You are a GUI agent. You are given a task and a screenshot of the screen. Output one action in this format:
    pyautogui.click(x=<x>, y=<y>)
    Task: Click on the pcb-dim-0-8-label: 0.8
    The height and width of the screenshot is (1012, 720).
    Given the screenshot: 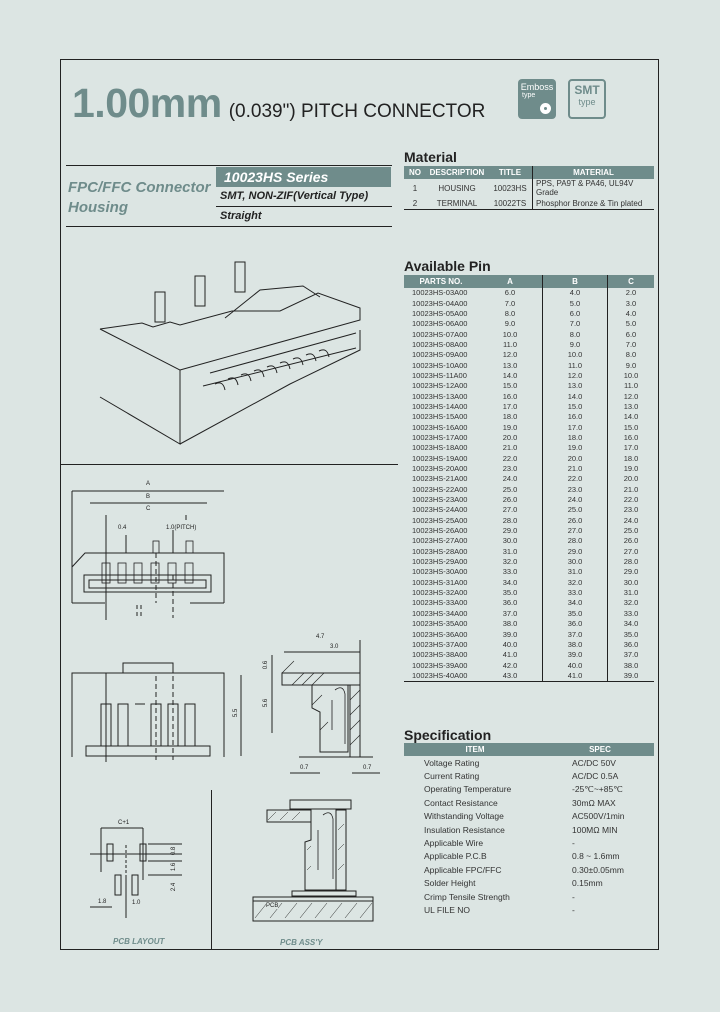 What is the action you would take?
    pyautogui.click(x=174, y=851)
    